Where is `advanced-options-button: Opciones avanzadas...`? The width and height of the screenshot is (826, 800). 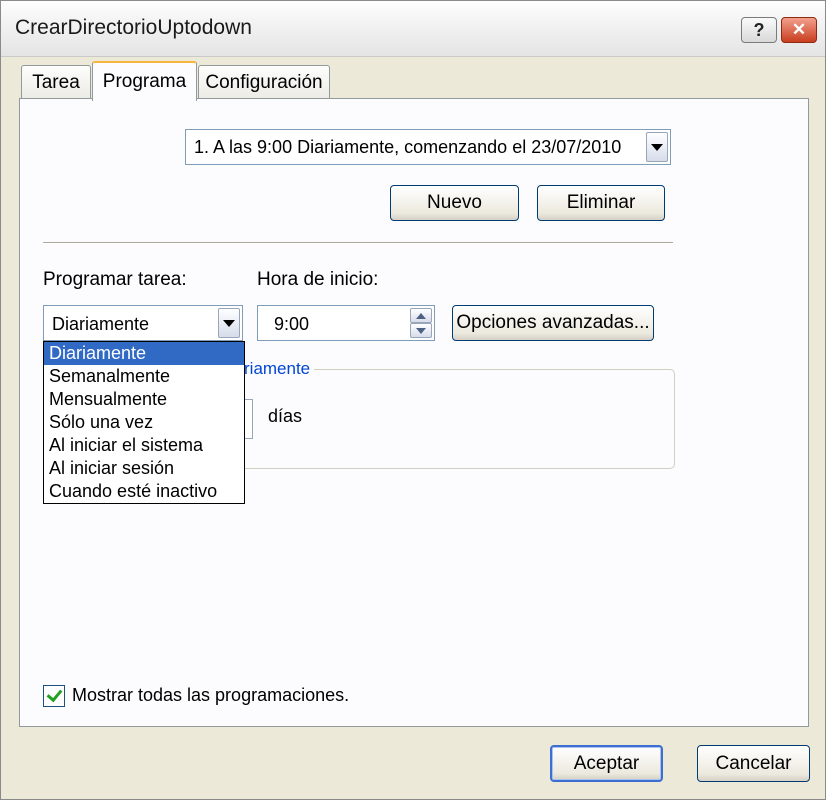 advanced-options-button: Opciones avanzadas... is located at coordinates (553, 323).